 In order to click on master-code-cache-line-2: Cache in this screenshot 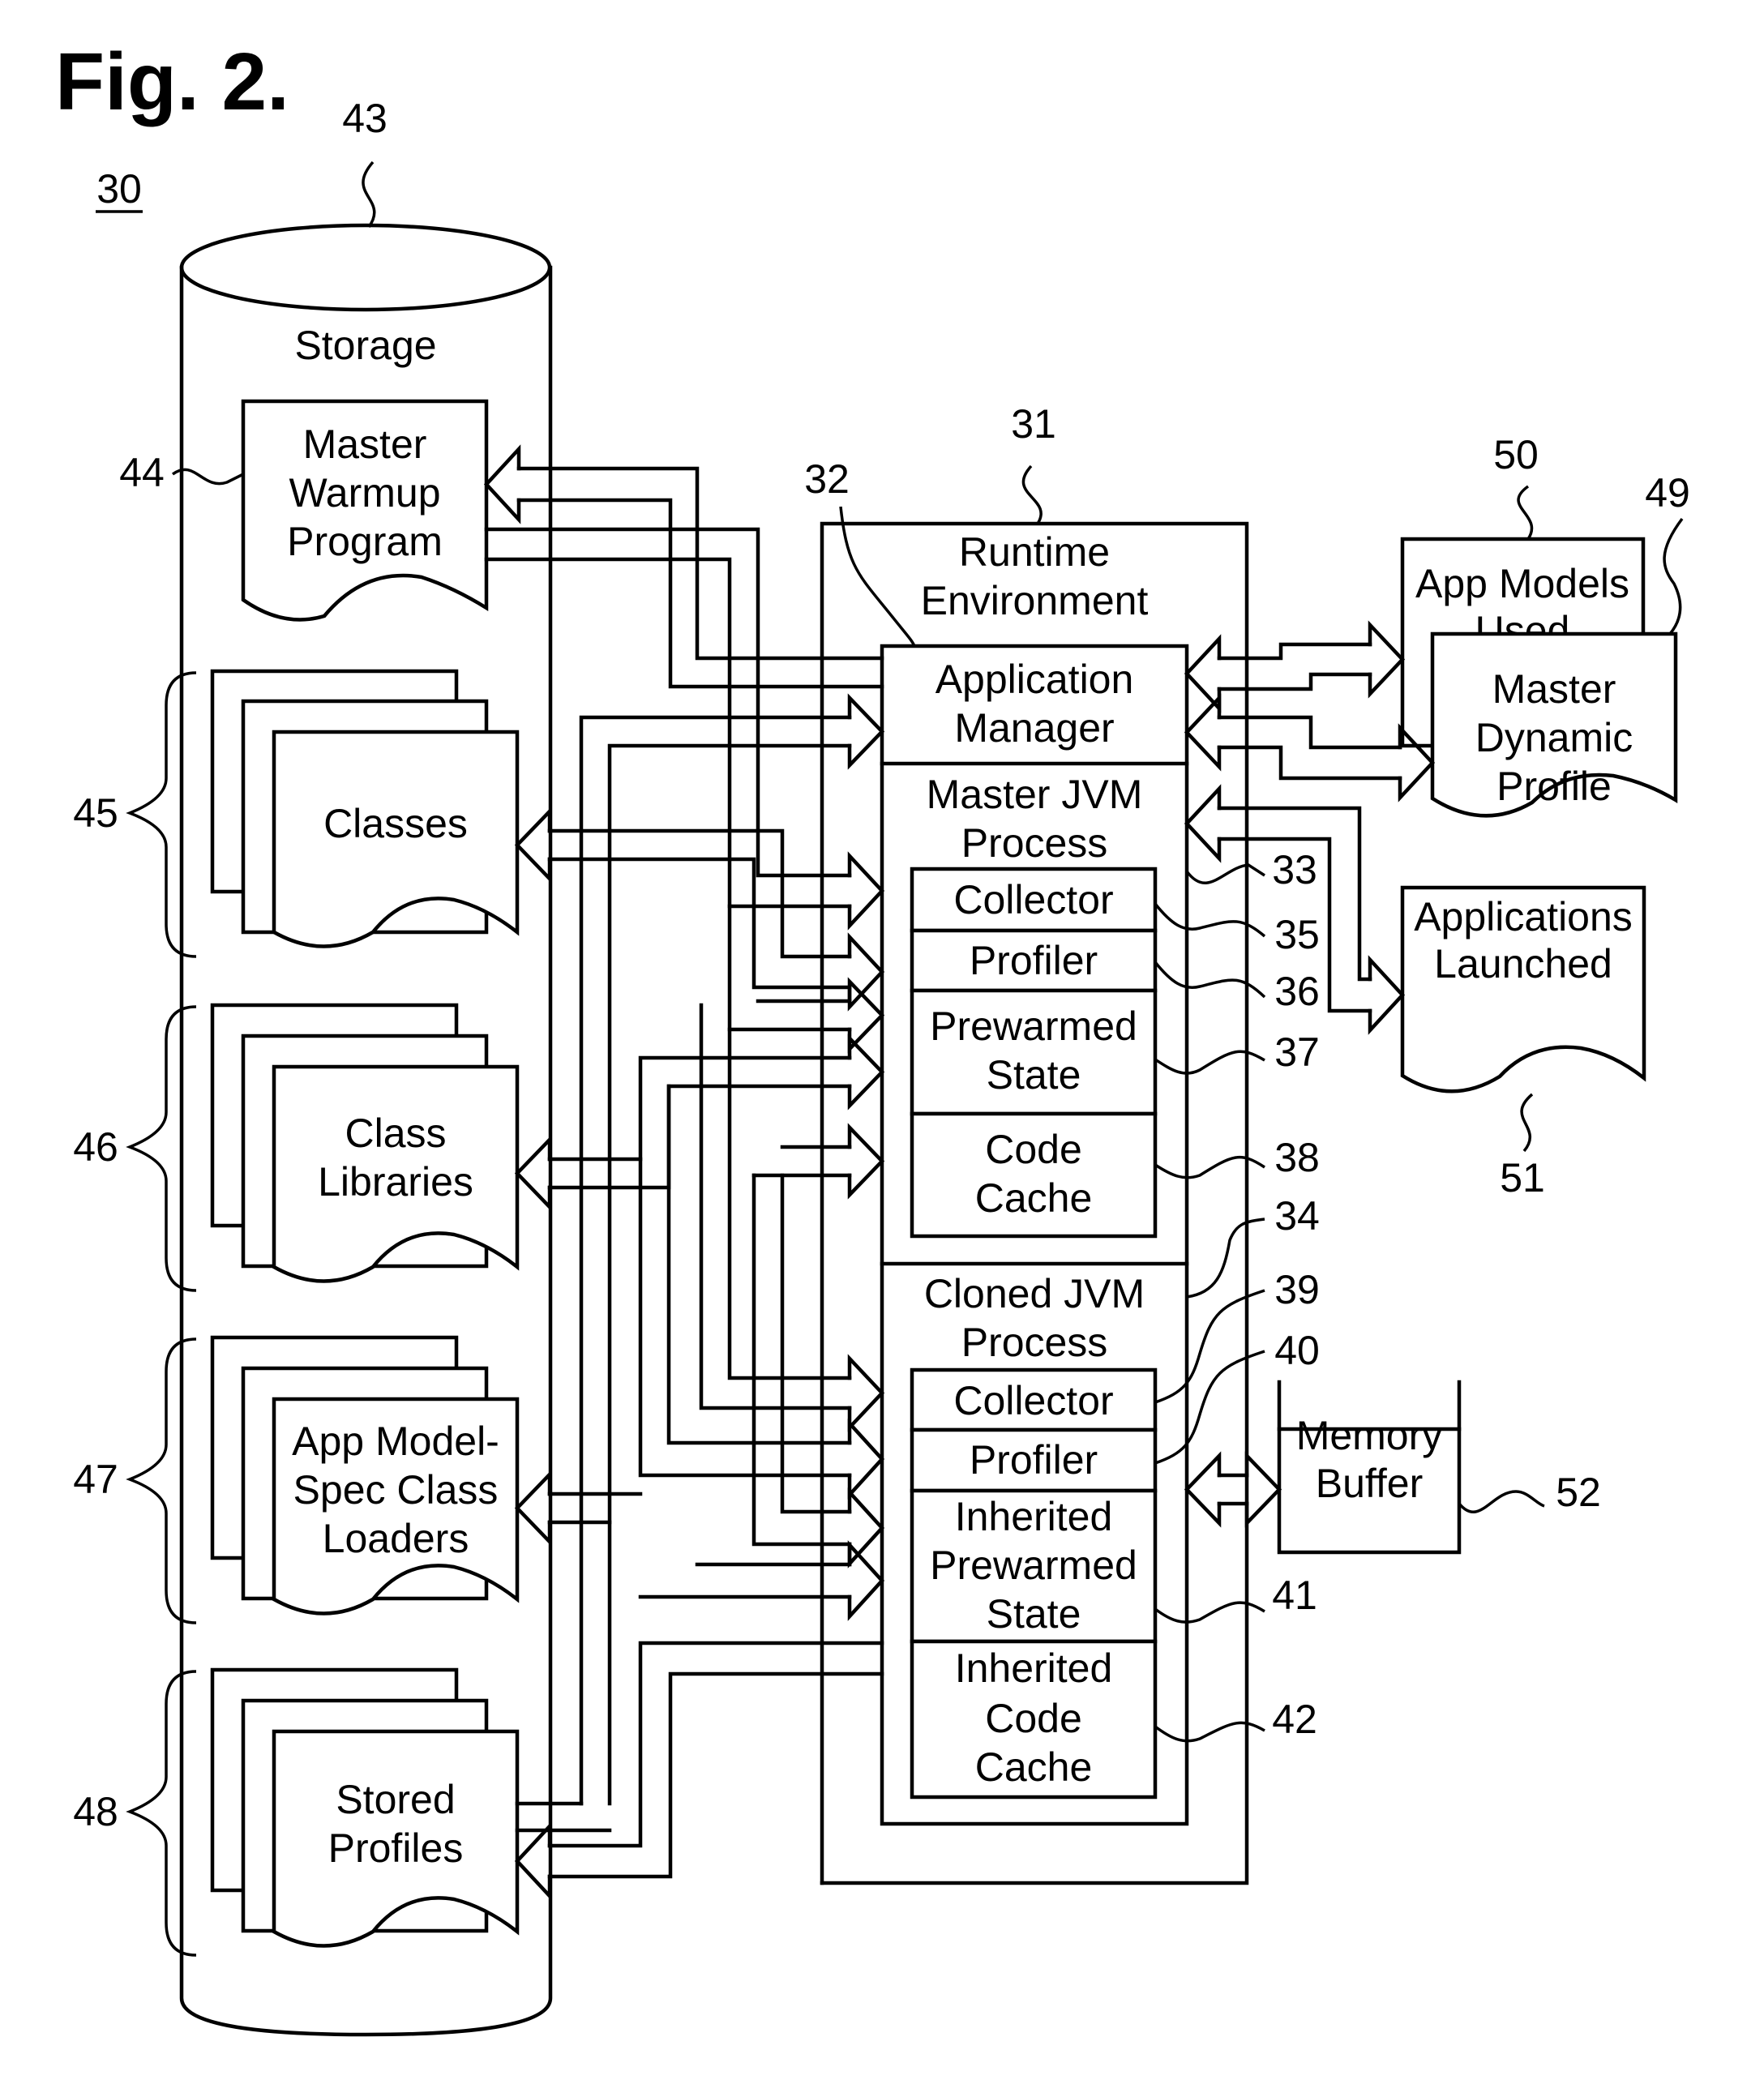, I will do `click(1034, 1198)`.